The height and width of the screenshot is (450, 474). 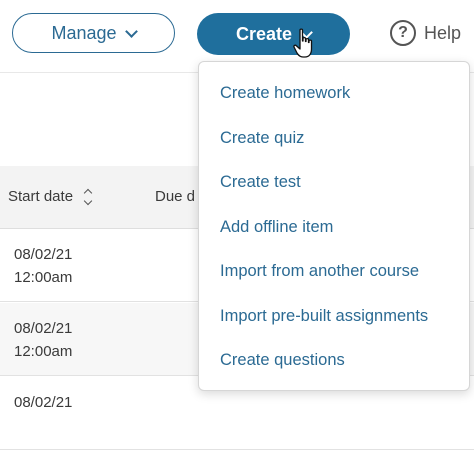 I want to click on manage-button: Manage, so click(x=93, y=33).